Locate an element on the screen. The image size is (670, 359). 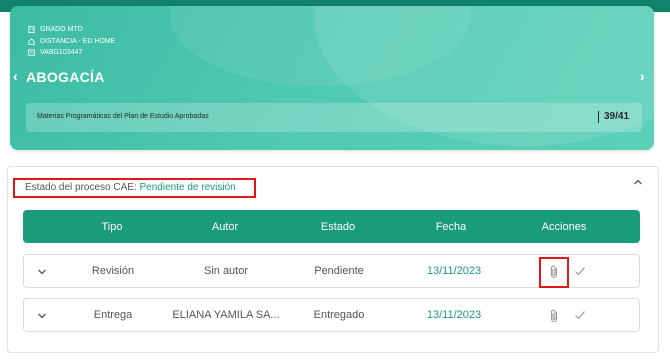
prev-career-chevron-left-icon: ‹ is located at coordinates (15, 76).